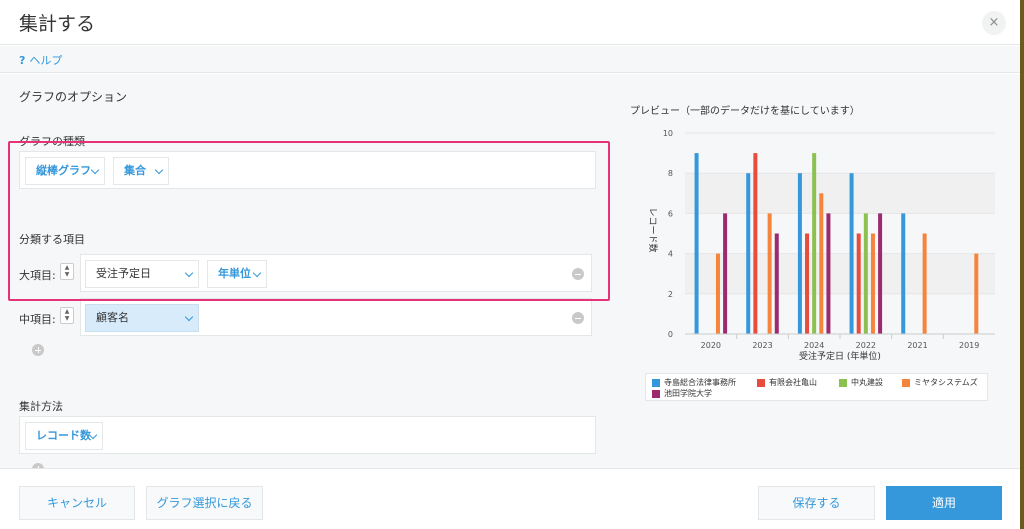  What do you see at coordinates (670, 173) in the screenshot?
I see `y-tick-label: 8` at bounding box center [670, 173].